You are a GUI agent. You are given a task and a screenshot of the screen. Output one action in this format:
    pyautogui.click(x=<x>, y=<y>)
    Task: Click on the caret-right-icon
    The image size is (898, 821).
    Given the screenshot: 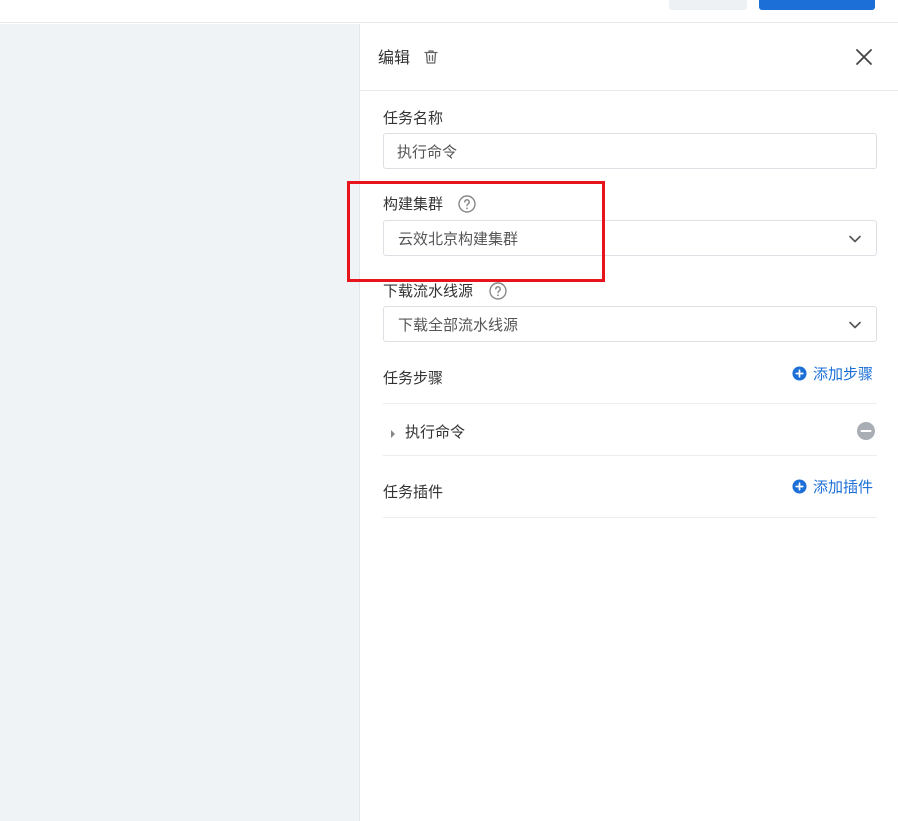 What is the action you would take?
    pyautogui.click(x=393, y=434)
    